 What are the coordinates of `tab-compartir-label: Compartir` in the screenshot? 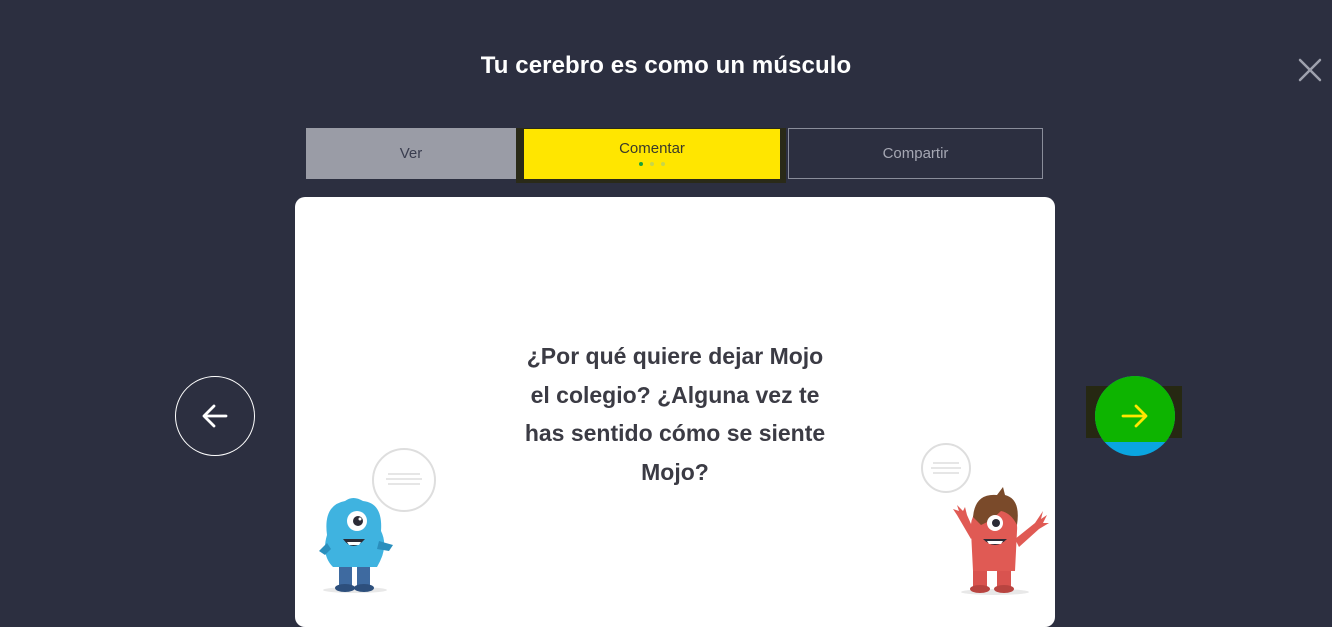 It's located at (915, 153).